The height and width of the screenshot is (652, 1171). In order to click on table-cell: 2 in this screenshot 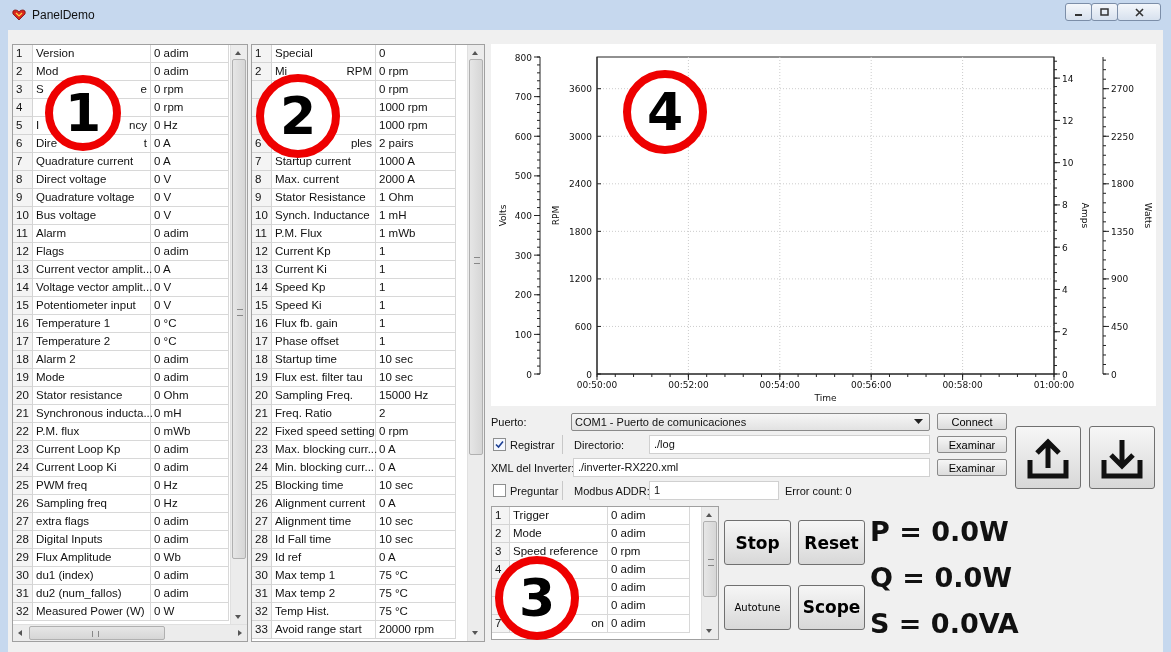, I will do `click(416, 414)`.